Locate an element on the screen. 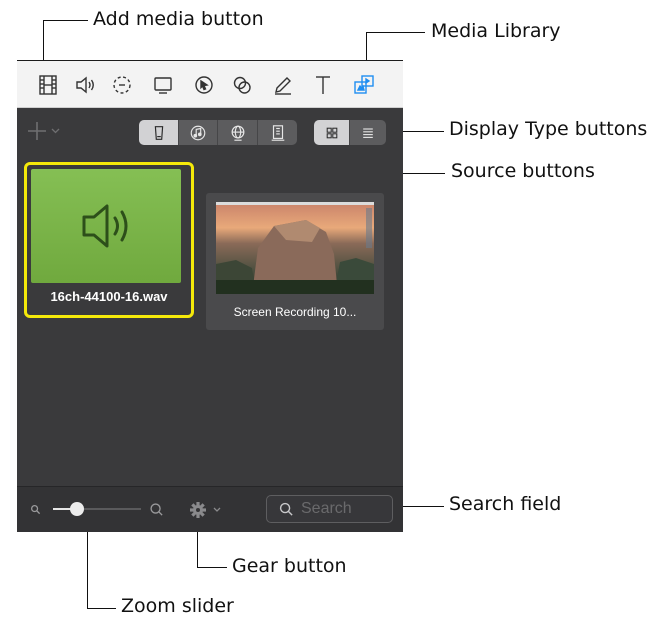 Image resolution: width=659 pixels, height=623 pixels. callout-source: Source buttons is located at coordinates (523, 171).